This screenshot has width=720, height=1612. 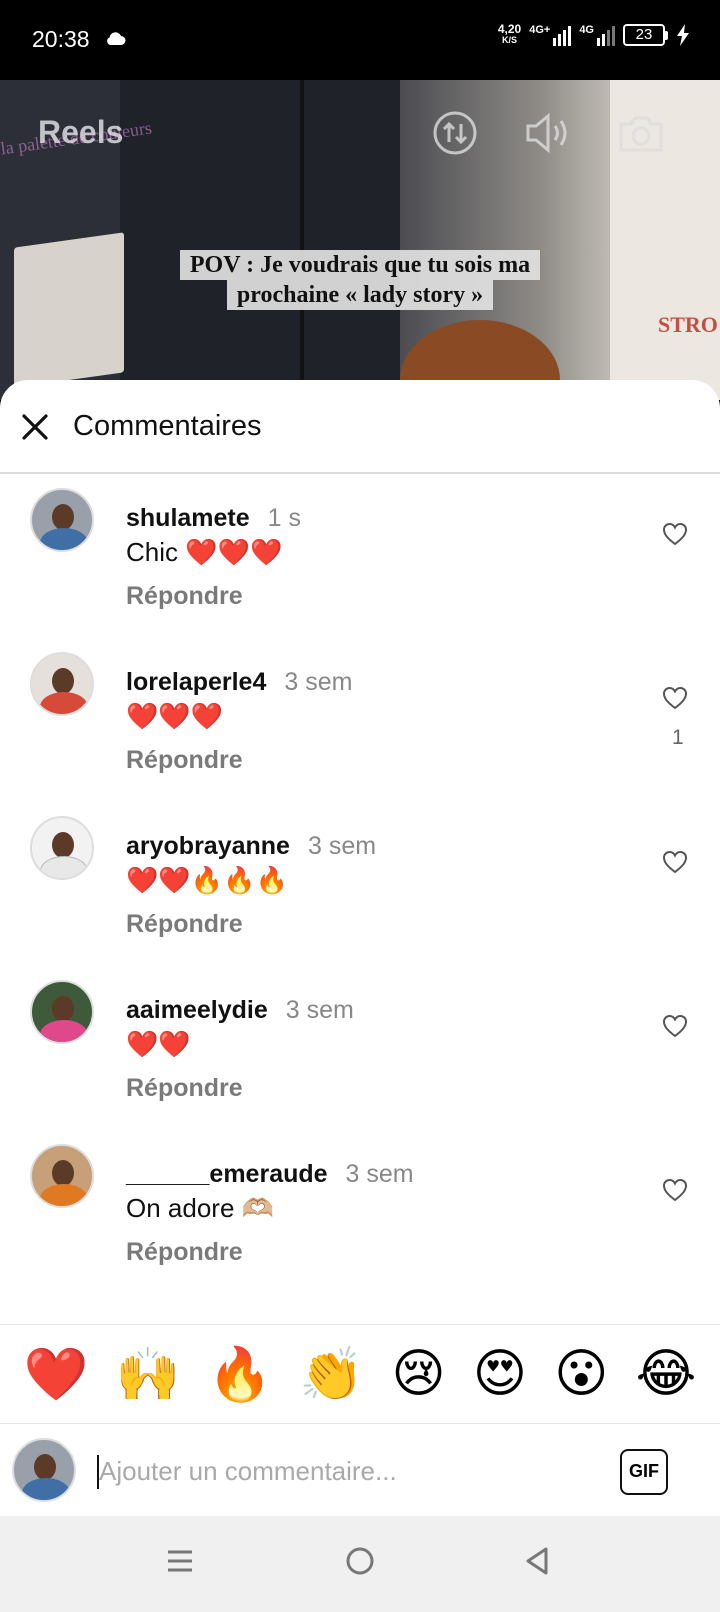 What do you see at coordinates (644, 1472) in the screenshot?
I see `gif-button: GIF` at bounding box center [644, 1472].